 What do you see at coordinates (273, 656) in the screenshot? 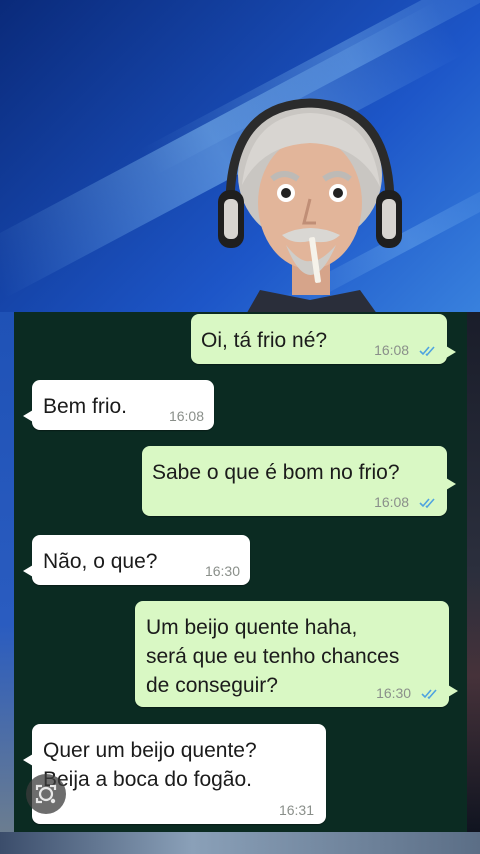
I see `message-line: será que eu tenho chances` at bounding box center [273, 656].